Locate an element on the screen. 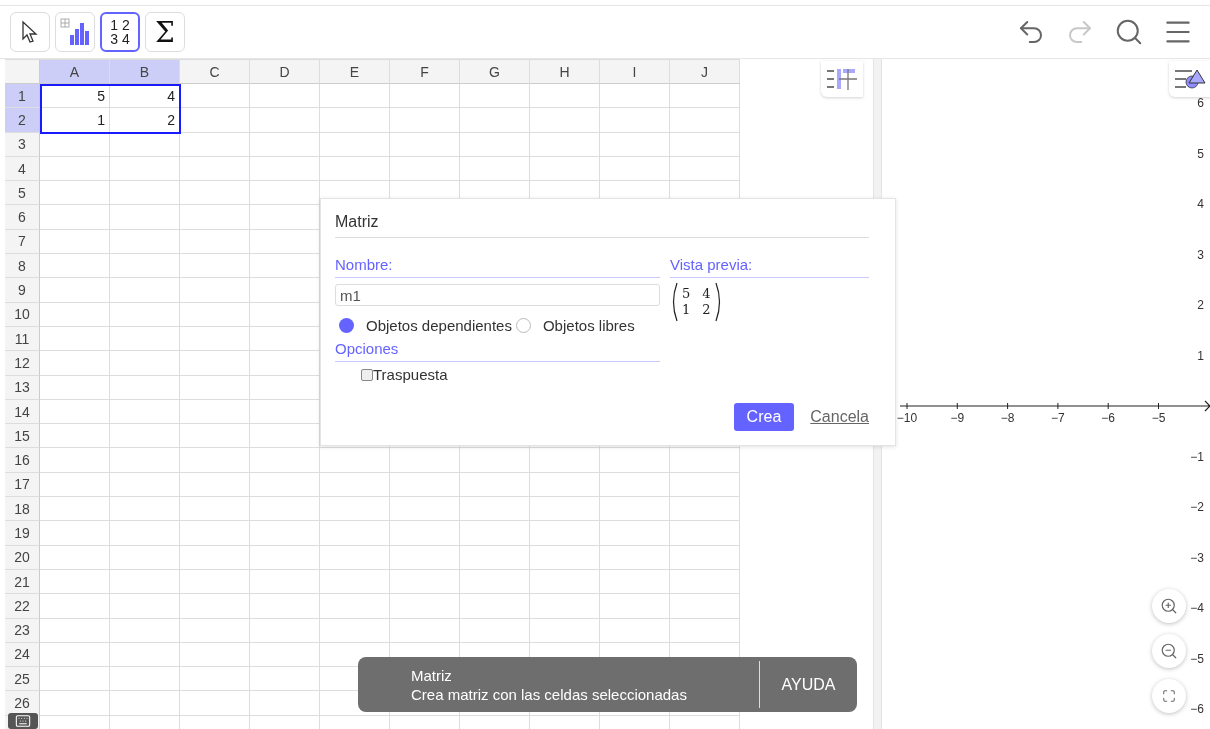  zoom-out-button is located at coordinates (1169, 651).